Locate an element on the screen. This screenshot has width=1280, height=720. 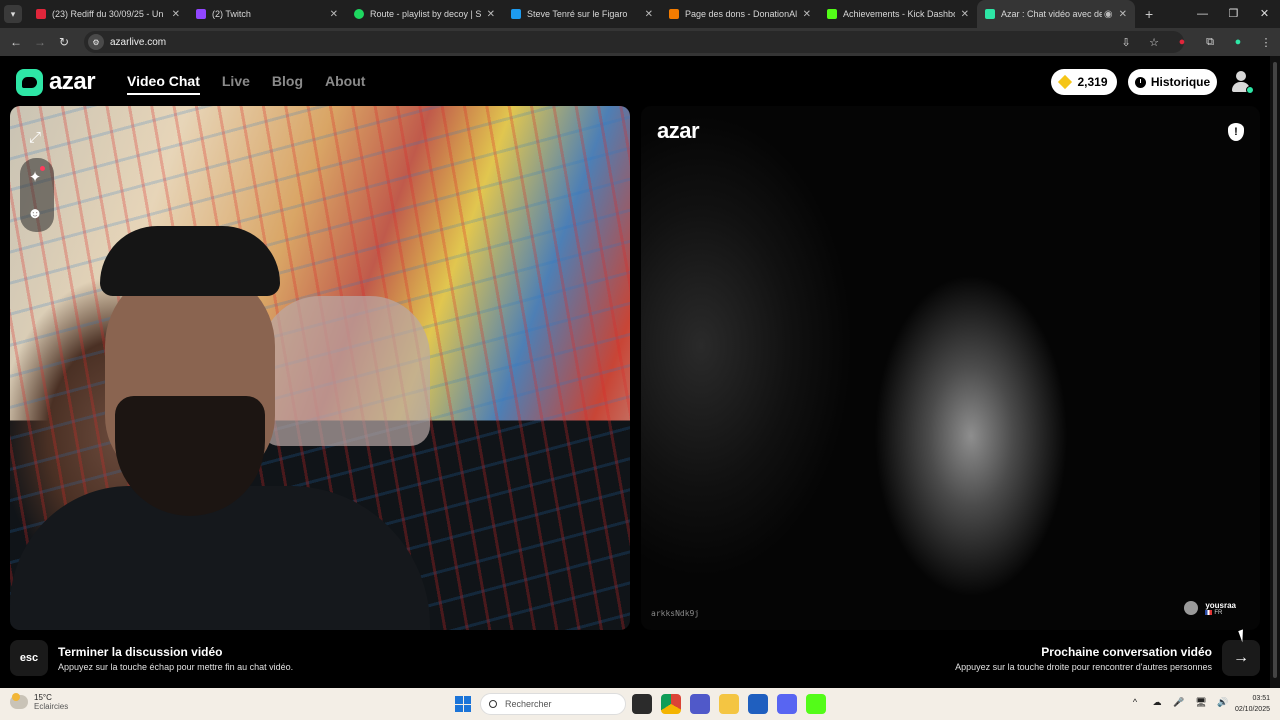
extensions-puzzle-icon: ⧉ is located at coordinates (1210, 42).